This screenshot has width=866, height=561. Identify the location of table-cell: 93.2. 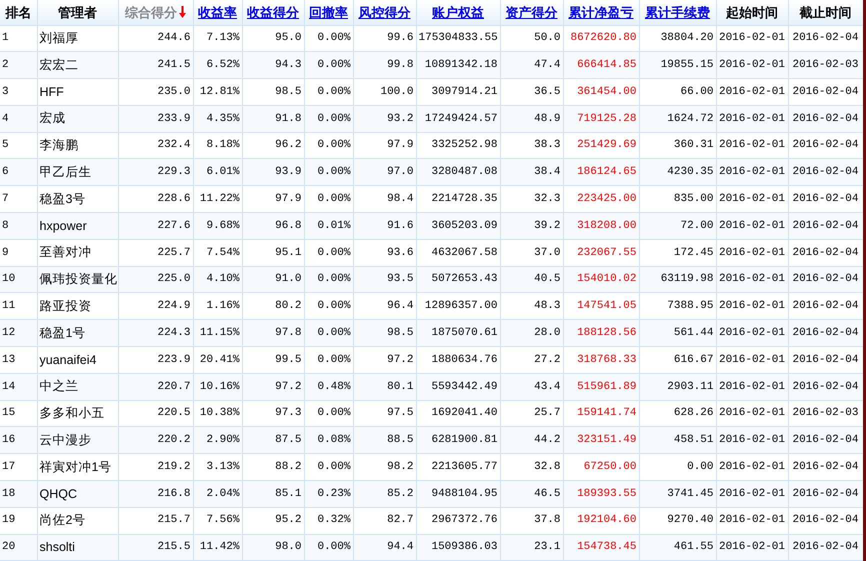
(384, 118).